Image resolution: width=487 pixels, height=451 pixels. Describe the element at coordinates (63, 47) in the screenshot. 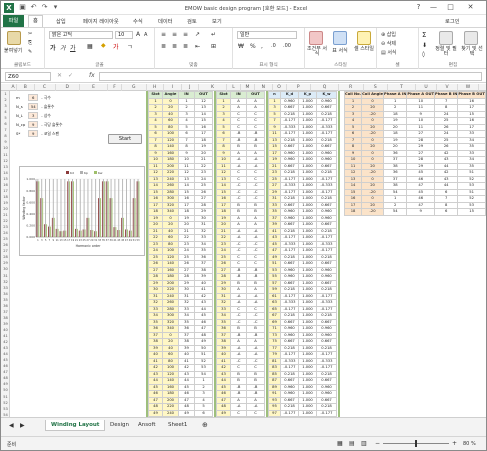

I see `italic-icon: 가` at that location.